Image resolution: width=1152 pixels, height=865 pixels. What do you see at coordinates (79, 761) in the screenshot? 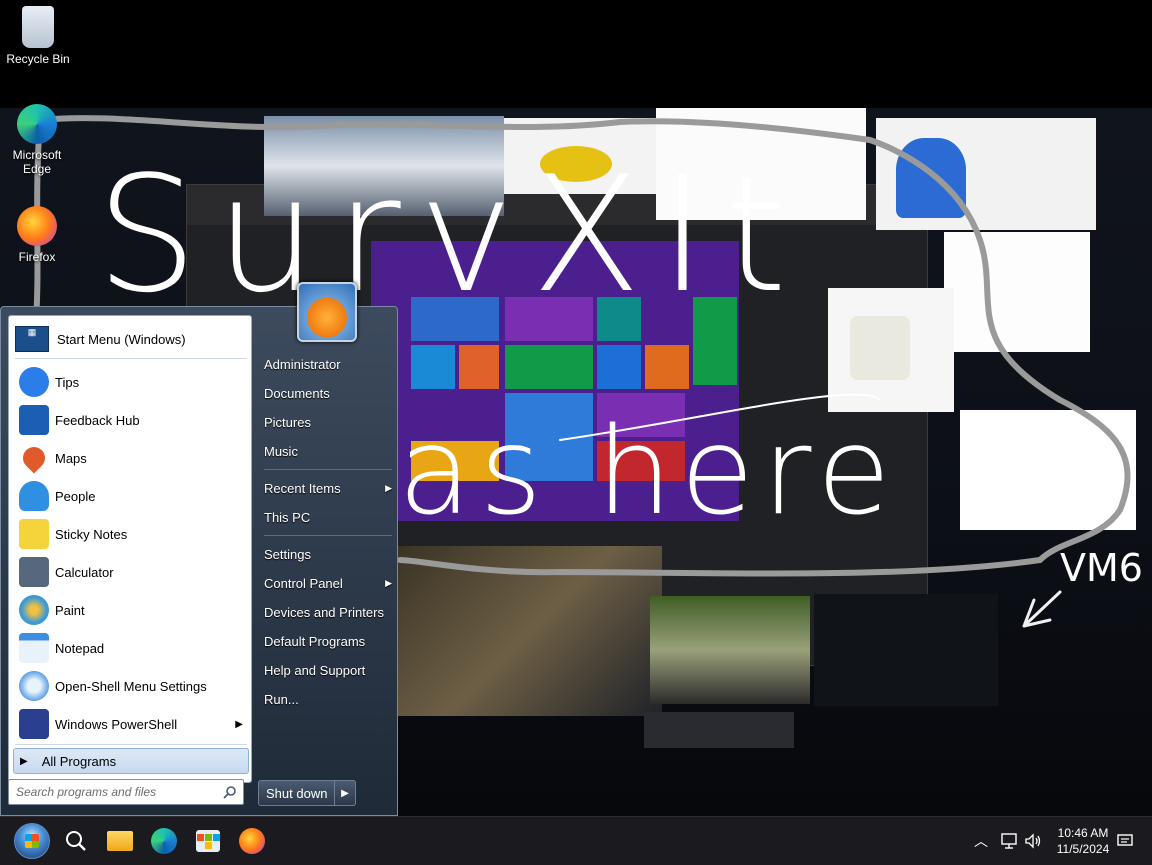
I see `all-programs-label: All Programs` at bounding box center [79, 761].